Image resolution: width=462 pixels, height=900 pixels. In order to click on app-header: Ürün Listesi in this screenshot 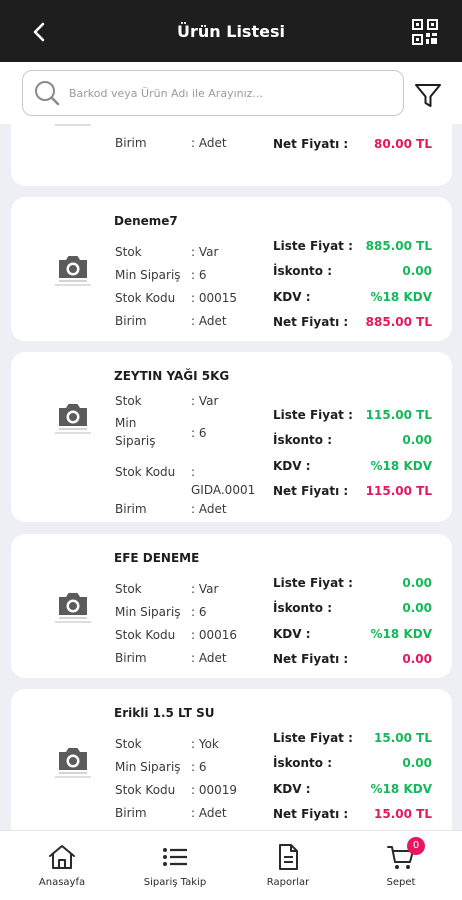, I will do `click(231, 31)`.